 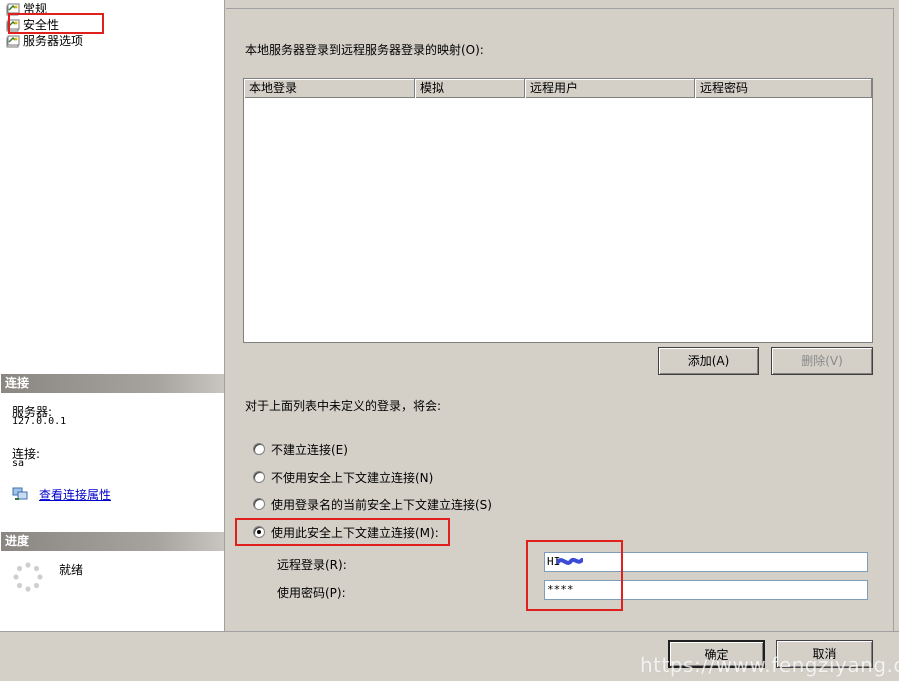 I want to click on option-no-security-context: 不使用安全上下文建立连接(N), so click(x=343, y=477).